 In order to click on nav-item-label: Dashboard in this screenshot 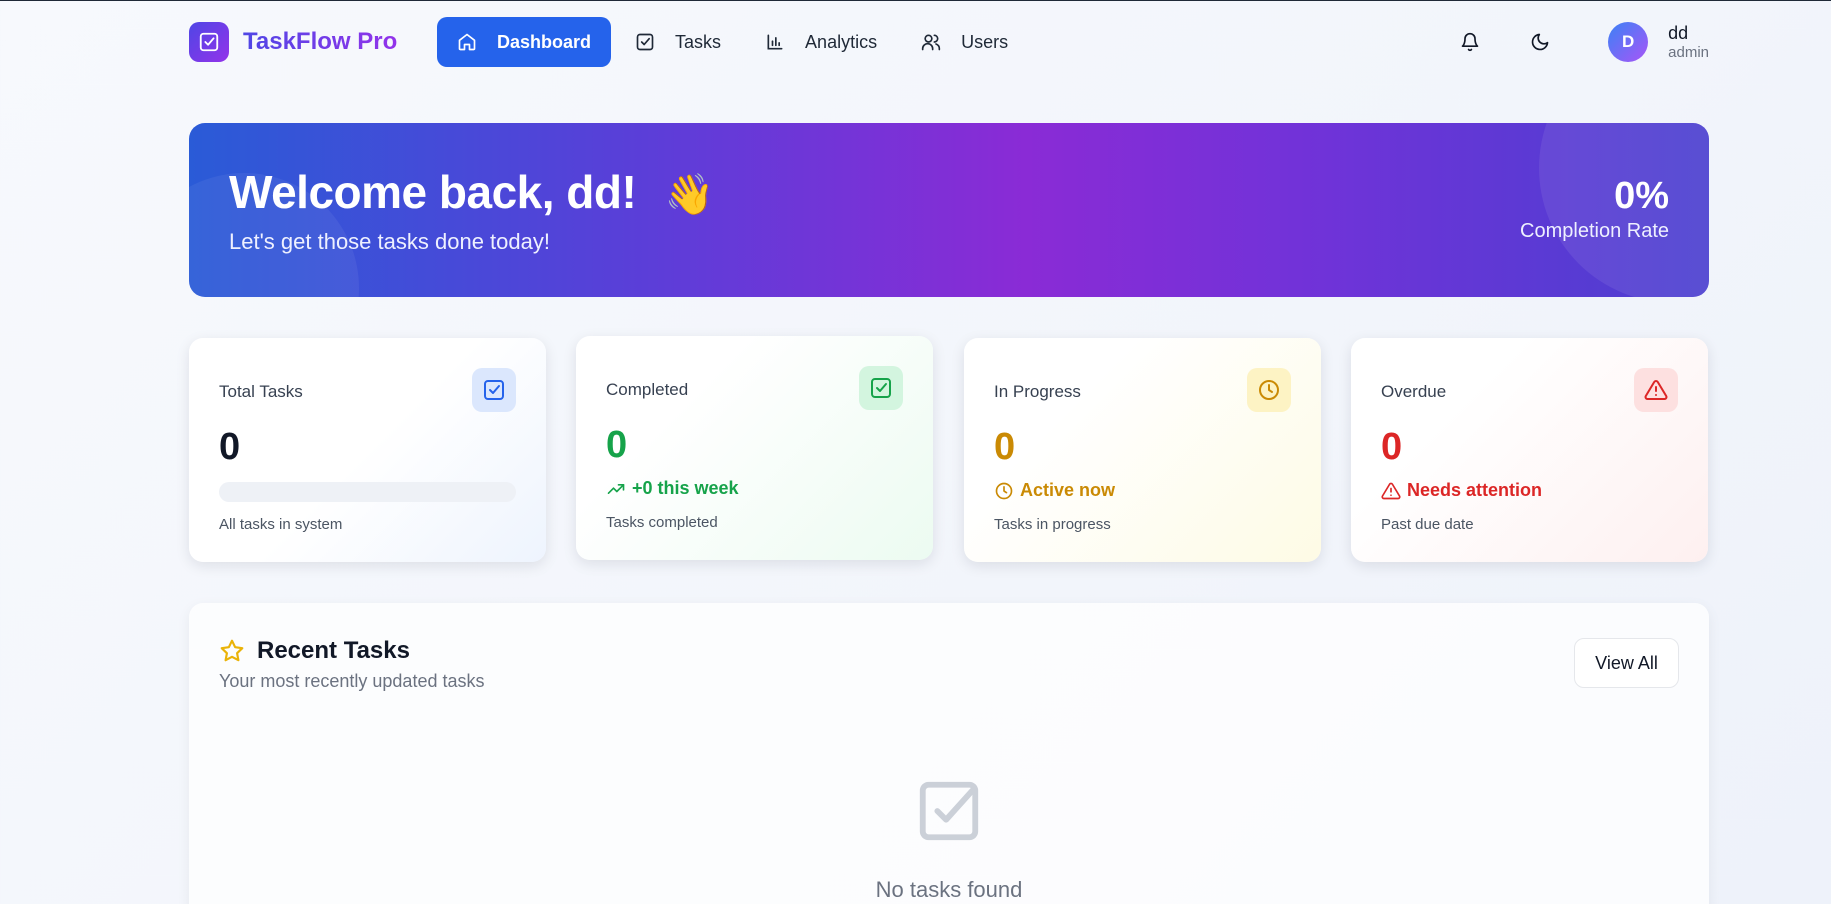, I will do `click(544, 41)`.